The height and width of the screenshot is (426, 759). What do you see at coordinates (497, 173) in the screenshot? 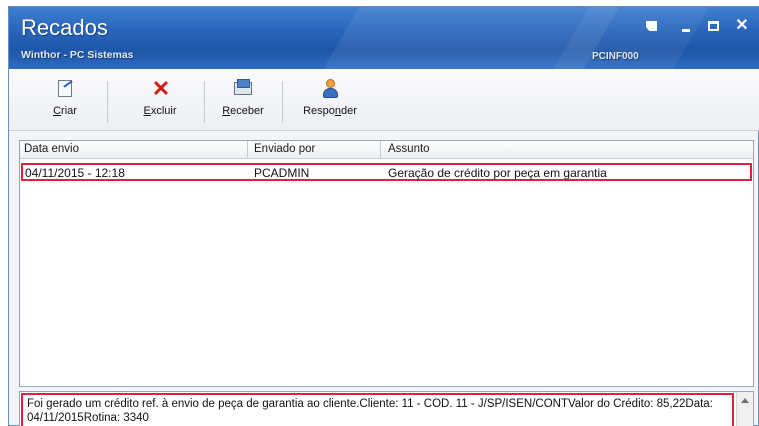
I see `cell-assunto: Geração de crédito por peça em garantia` at bounding box center [497, 173].